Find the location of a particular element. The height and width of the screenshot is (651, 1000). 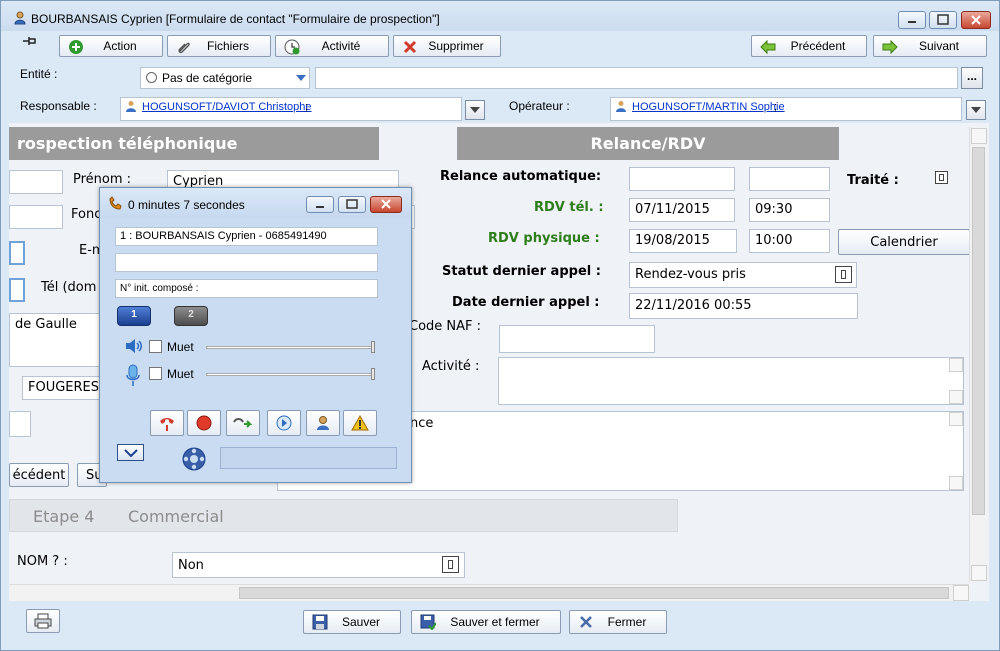

statut-label: Statut dernier appel : is located at coordinates (521, 271).